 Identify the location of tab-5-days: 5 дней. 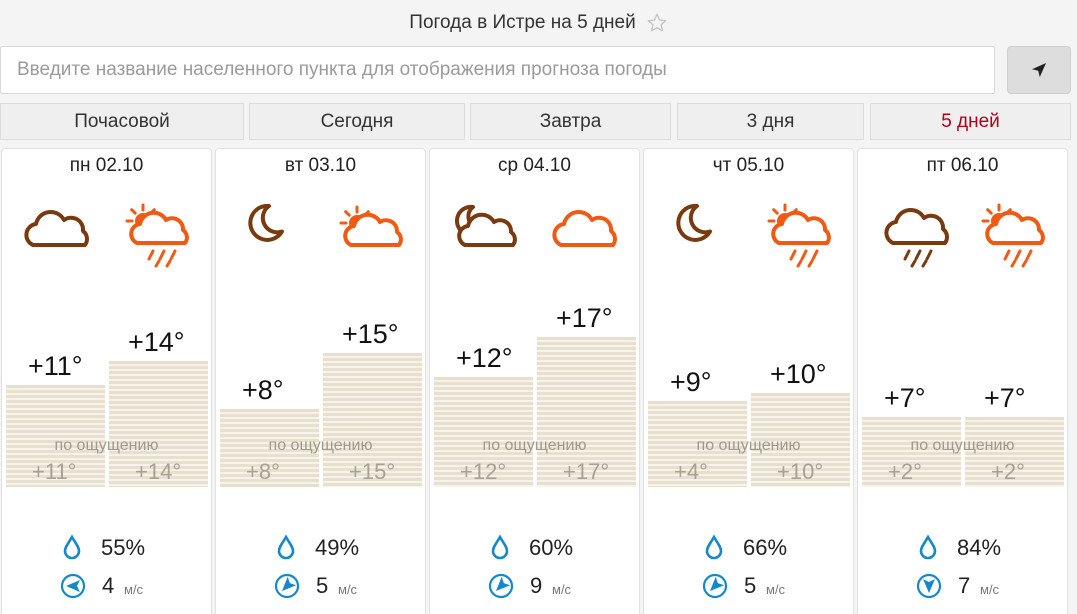
(970, 121).